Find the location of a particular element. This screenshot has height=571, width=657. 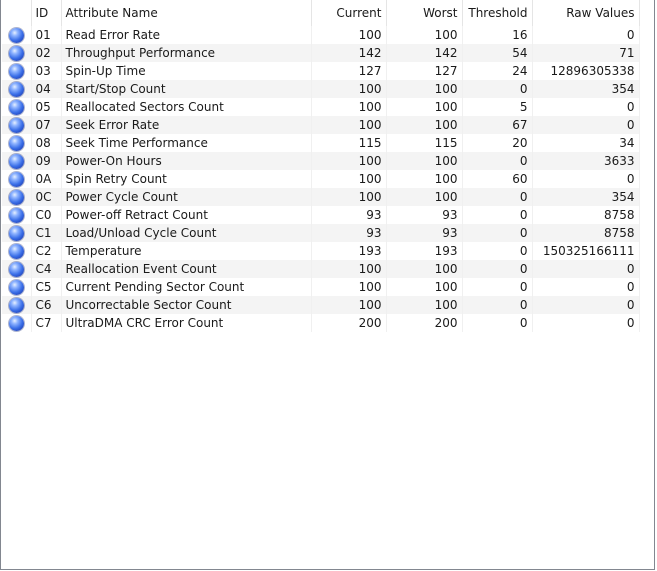

threshold-value: 60 is located at coordinates (497, 179).